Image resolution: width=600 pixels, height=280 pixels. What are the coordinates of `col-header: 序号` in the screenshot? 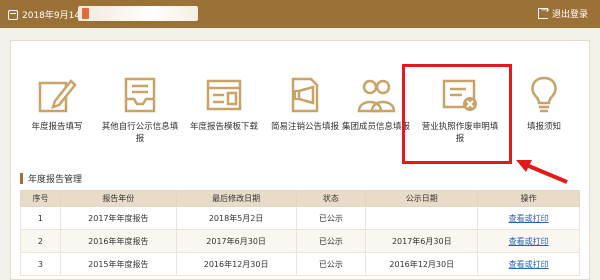 It's located at (40, 198).